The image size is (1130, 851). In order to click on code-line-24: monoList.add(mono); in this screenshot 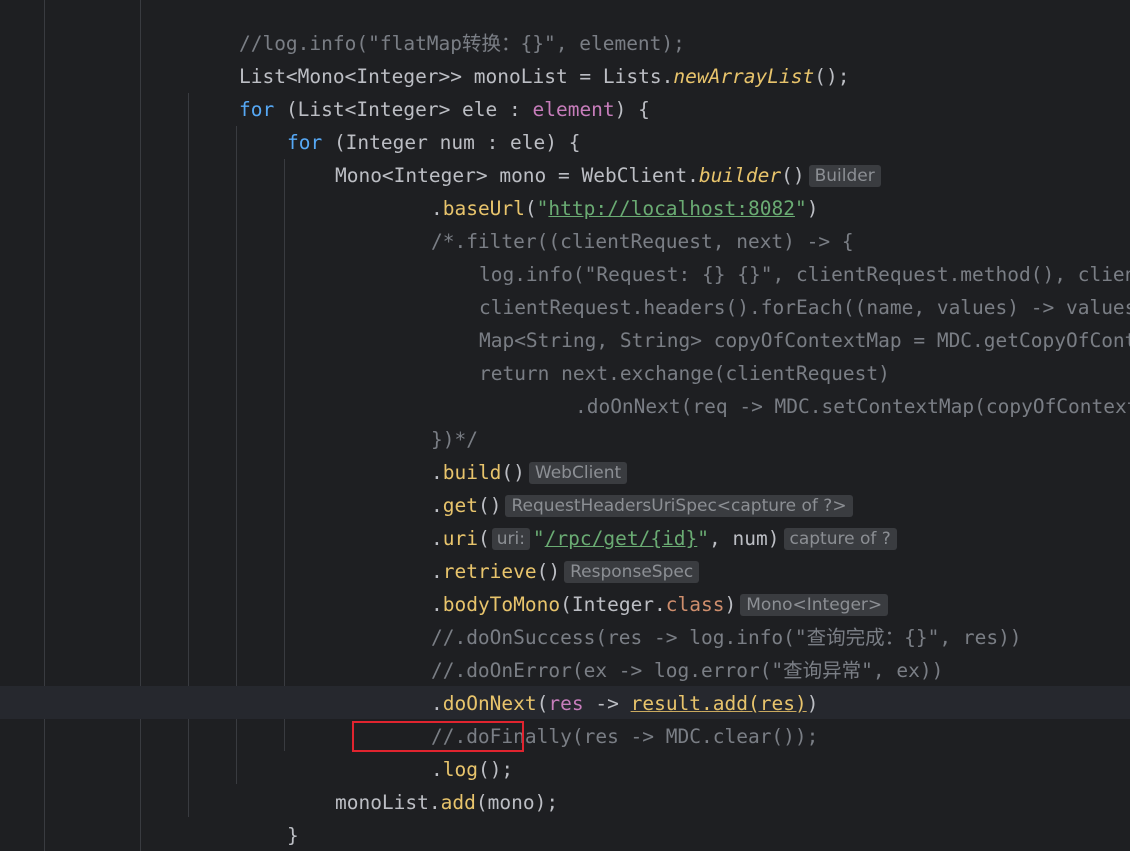, I will do `click(423, 769)`.